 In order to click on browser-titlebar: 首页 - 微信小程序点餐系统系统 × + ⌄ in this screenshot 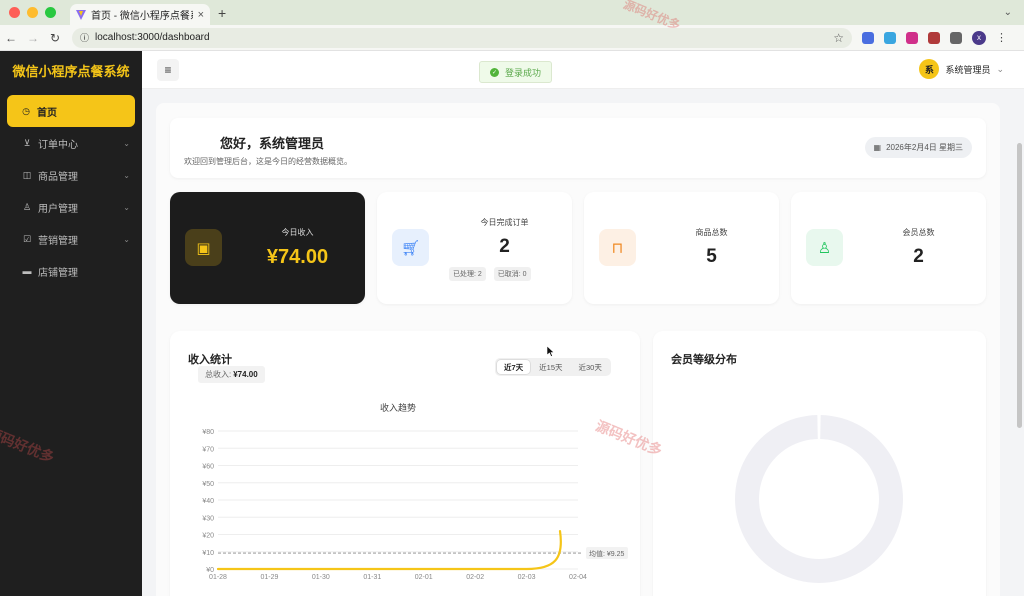, I will do `click(512, 12)`.